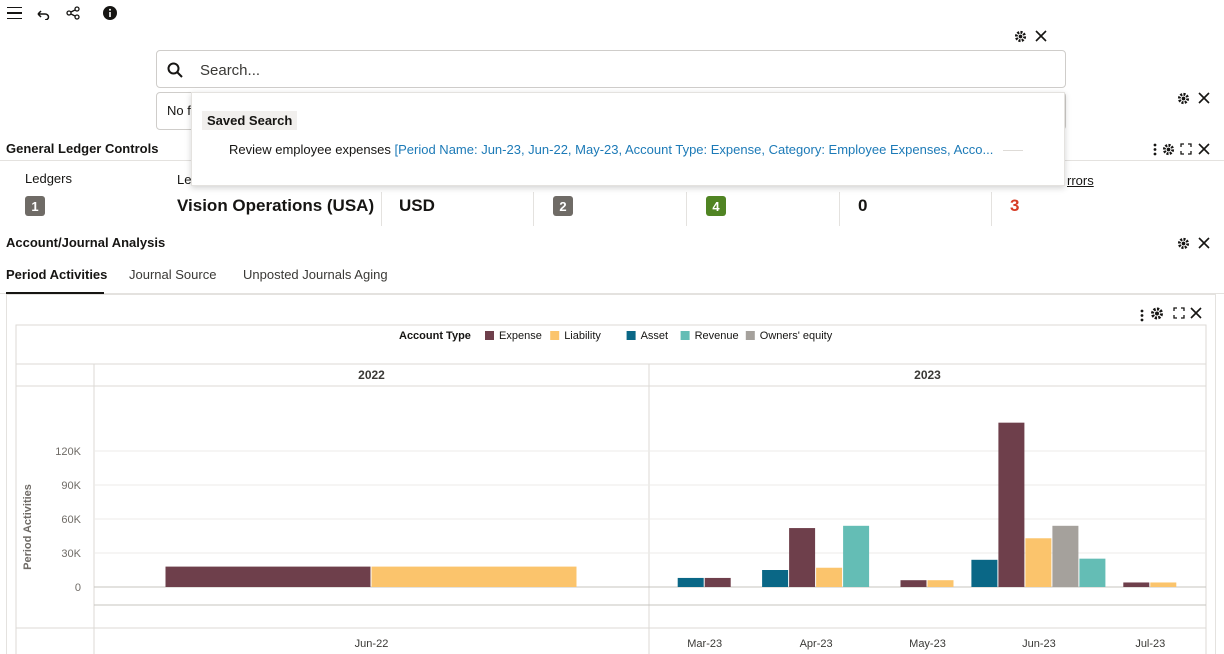 This screenshot has width=1224, height=654. Describe the element at coordinates (796, 336) in the screenshot. I see `legend-label: Owners' equity` at that location.